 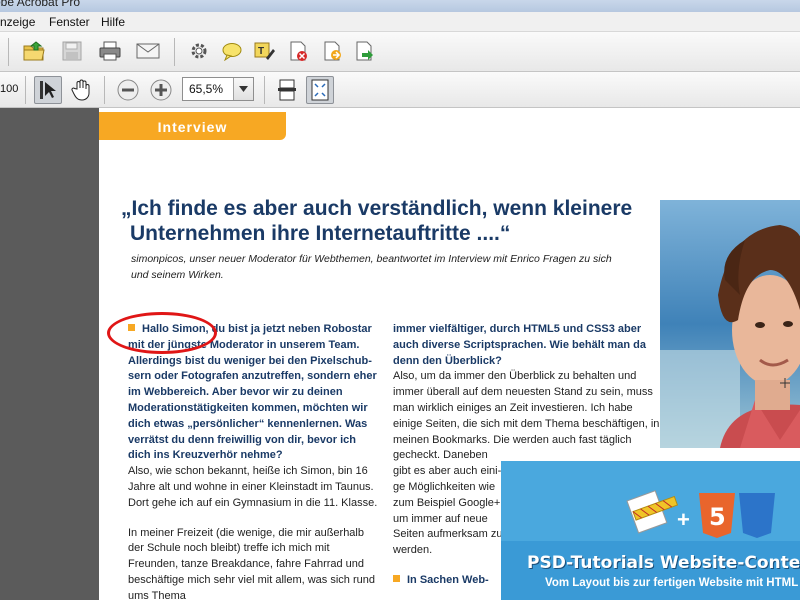 I want to click on fit-page-button, so click(x=320, y=90).